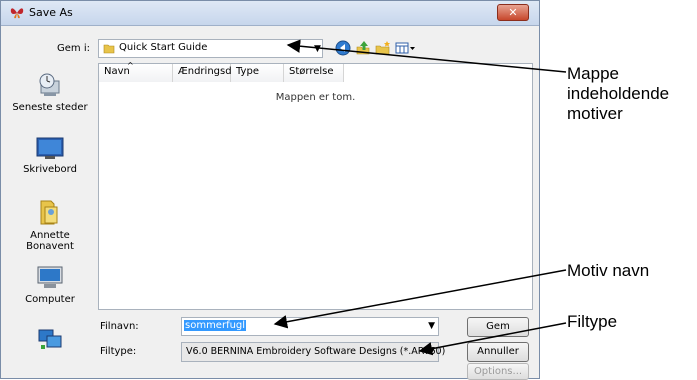  What do you see at coordinates (608, 270) in the screenshot?
I see `motif-name-annotation: Motiv navn` at bounding box center [608, 270].